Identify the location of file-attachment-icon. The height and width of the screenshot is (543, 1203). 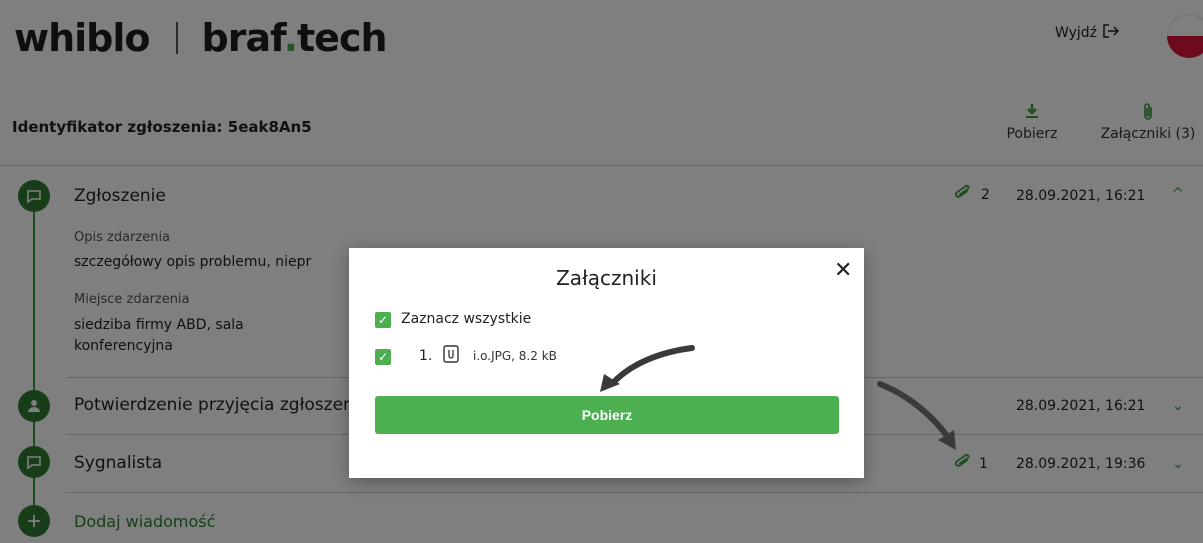
(451, 356).